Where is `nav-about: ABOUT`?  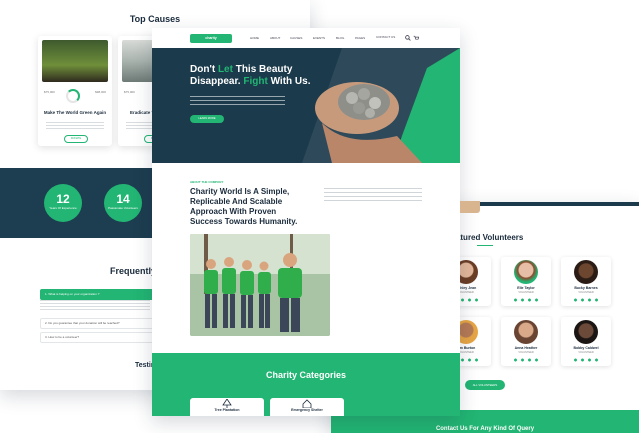 nav-about: ABOUT is located at coordinates (275, 38).